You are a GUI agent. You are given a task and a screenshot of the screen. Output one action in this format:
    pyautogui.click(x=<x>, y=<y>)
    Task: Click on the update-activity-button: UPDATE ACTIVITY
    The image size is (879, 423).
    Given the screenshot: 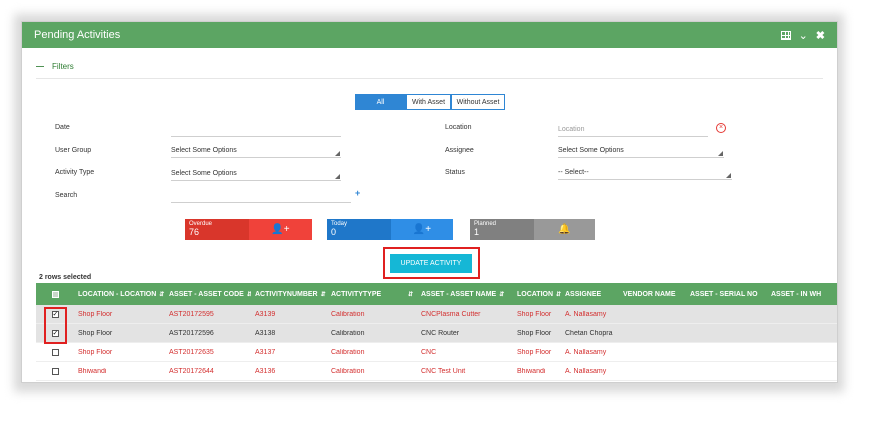 What is the action you would take?
    pyautogui.click(x=431, y=263)
    